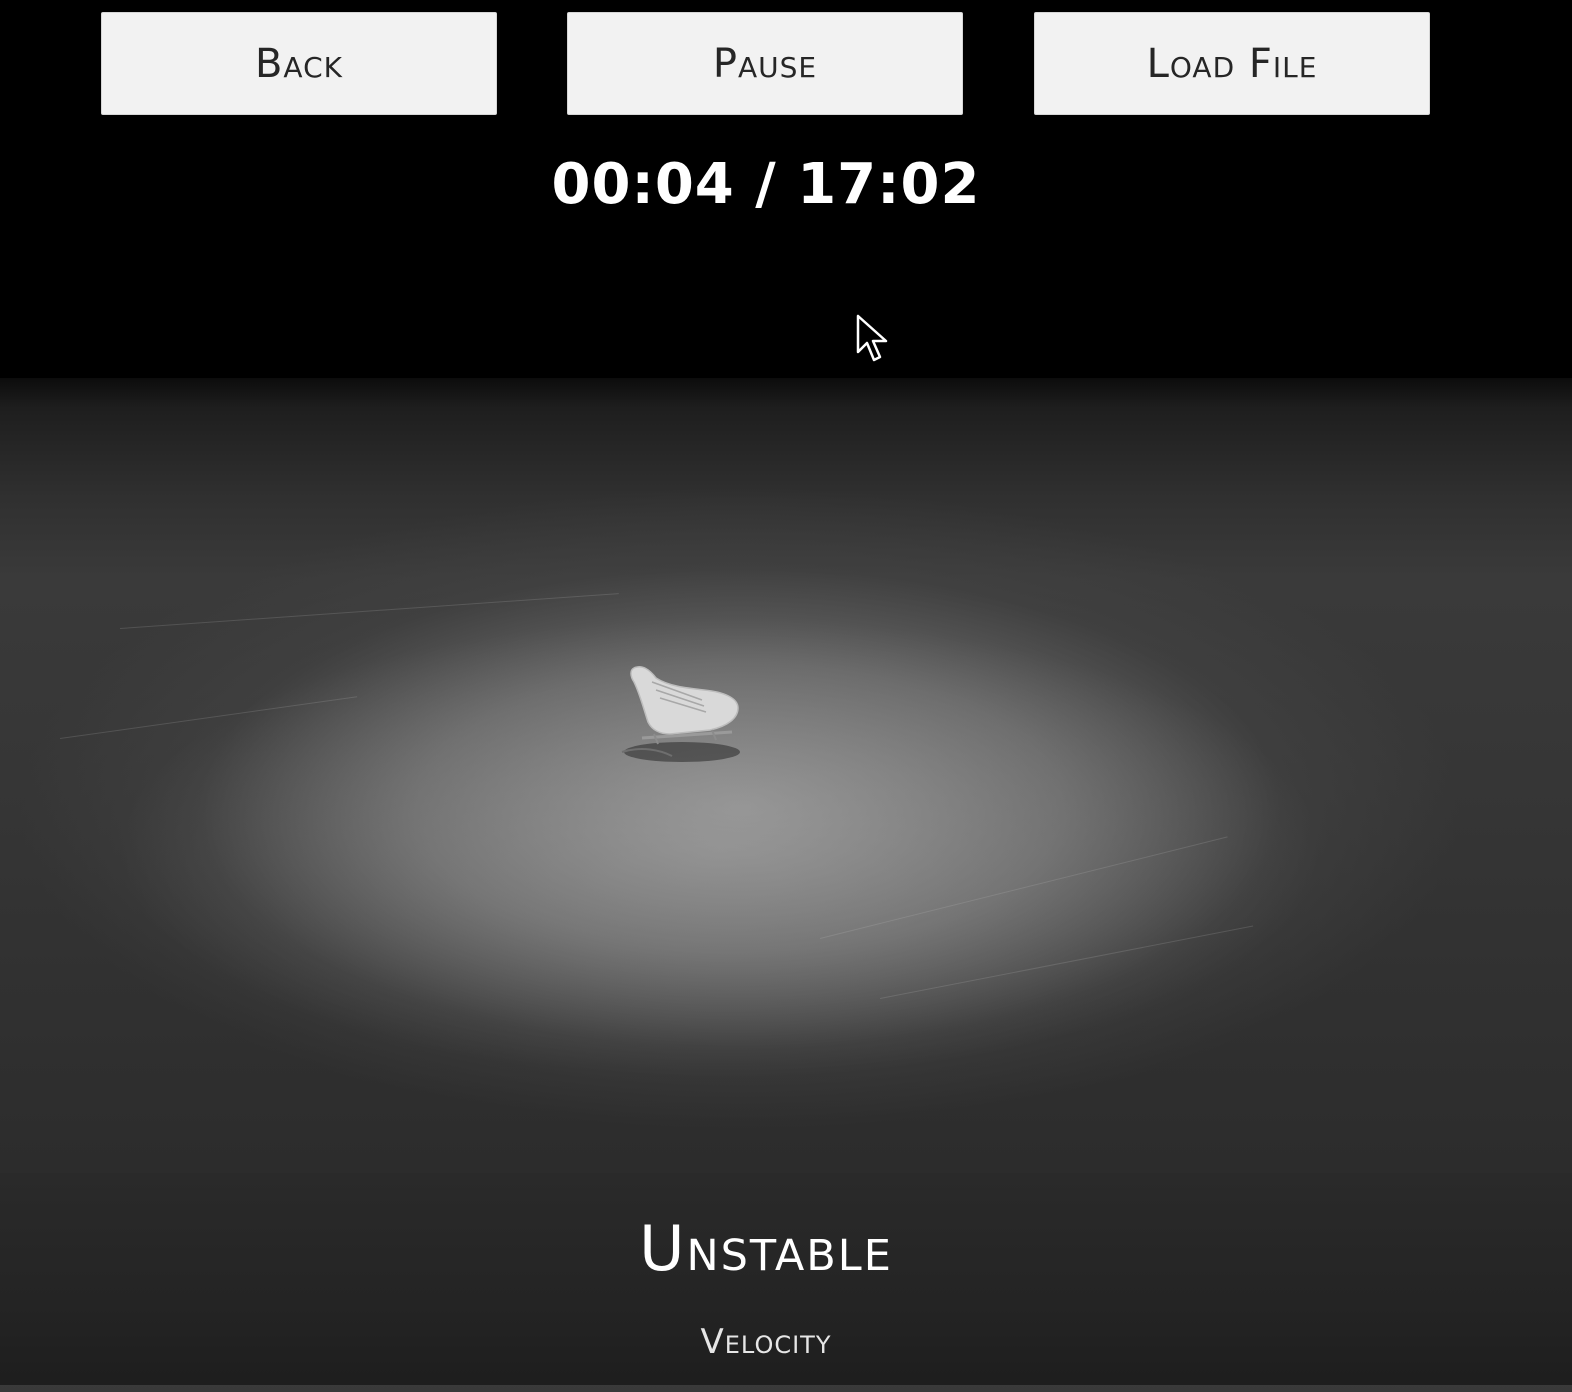  I want to click on ice-skate-icon, so click(680, 714).